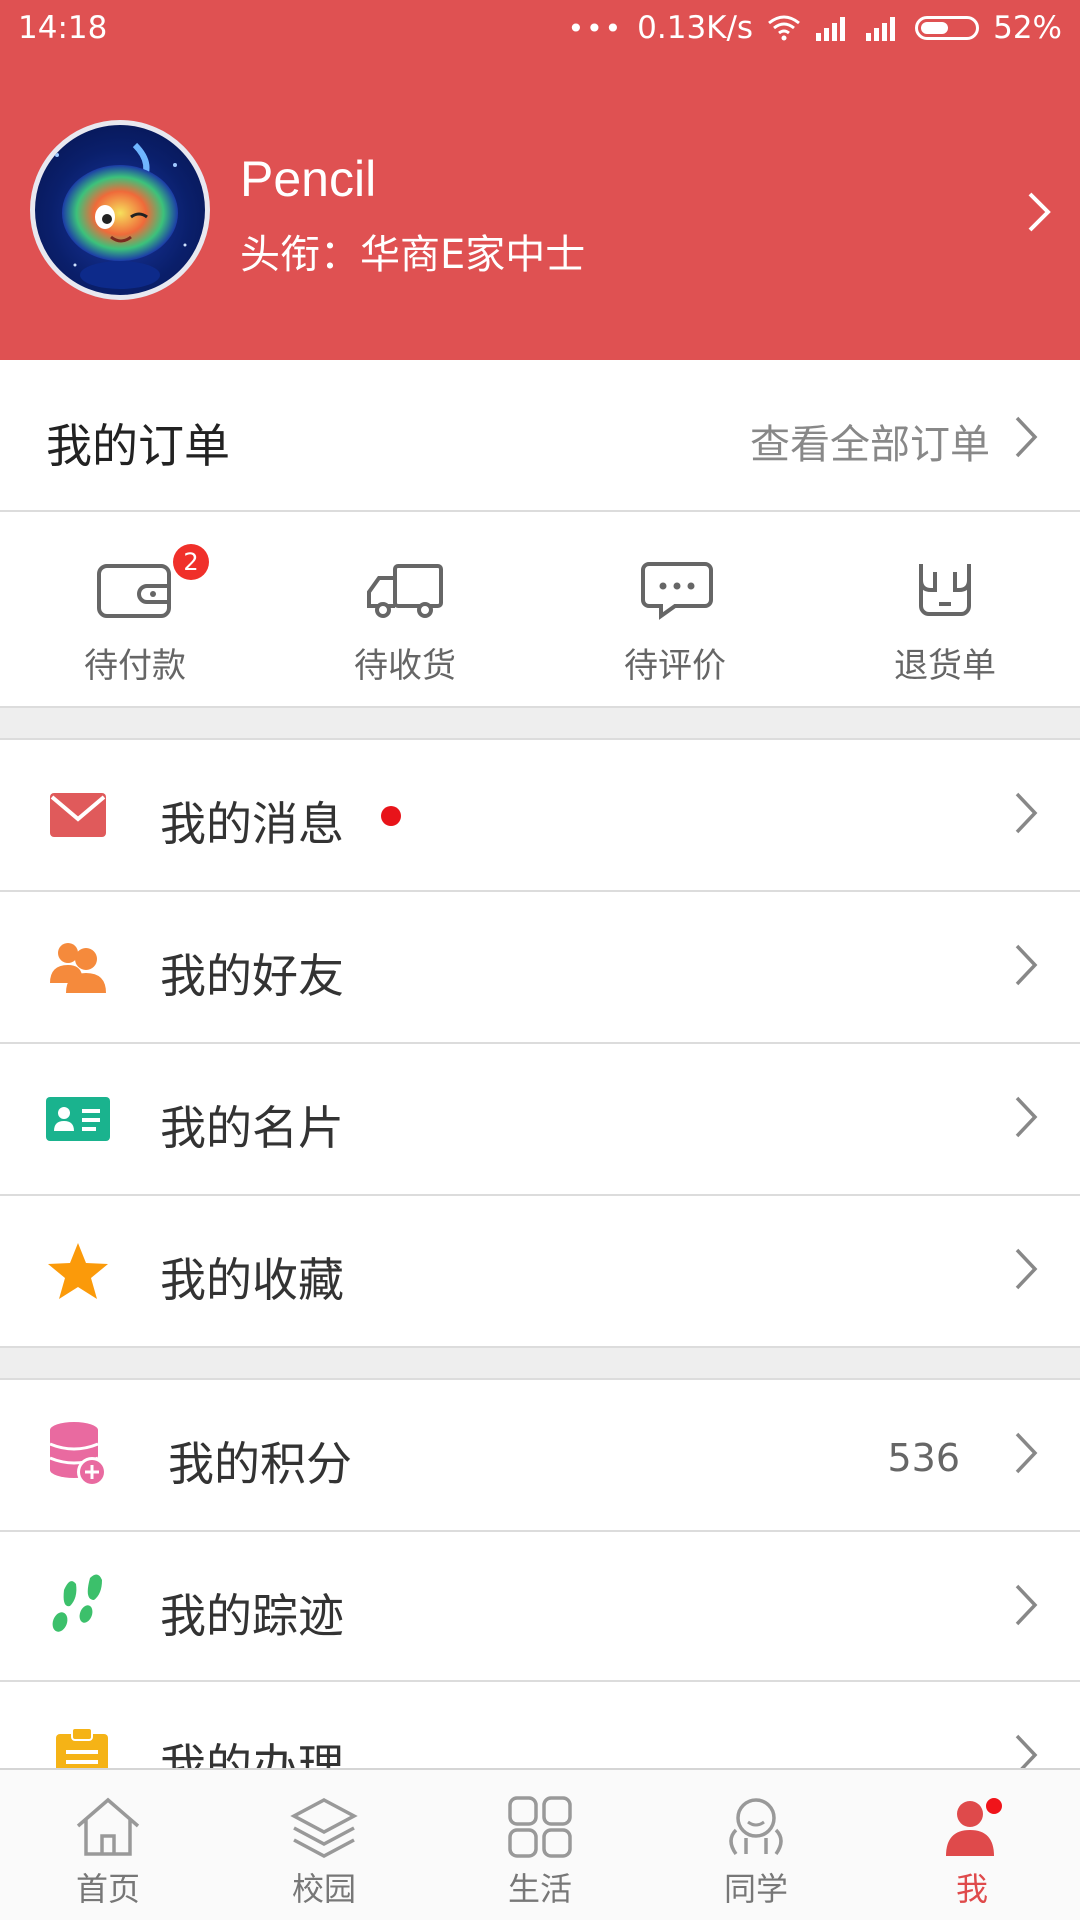 This screenshot has width=1080, height=1920. Describe the element at coordinates (252, 976) in the screenshot. I see `menu-item-label: 我的好友` at that location.